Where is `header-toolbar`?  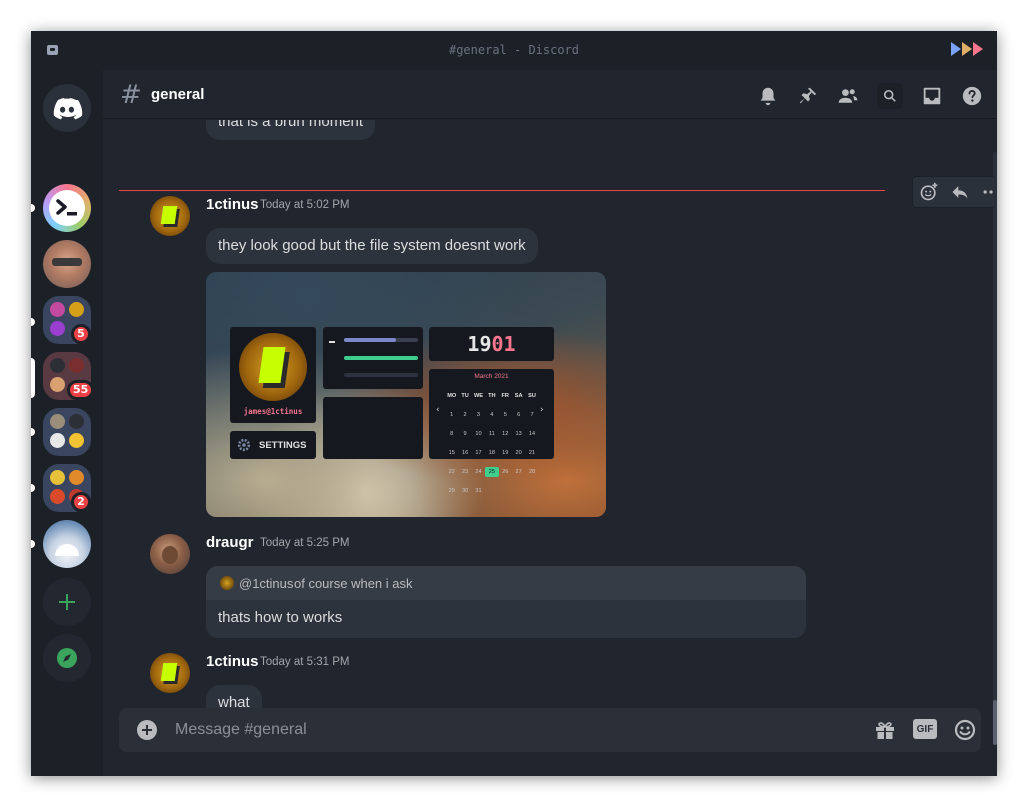
header-toolbar is located at coordinates (870, 96).